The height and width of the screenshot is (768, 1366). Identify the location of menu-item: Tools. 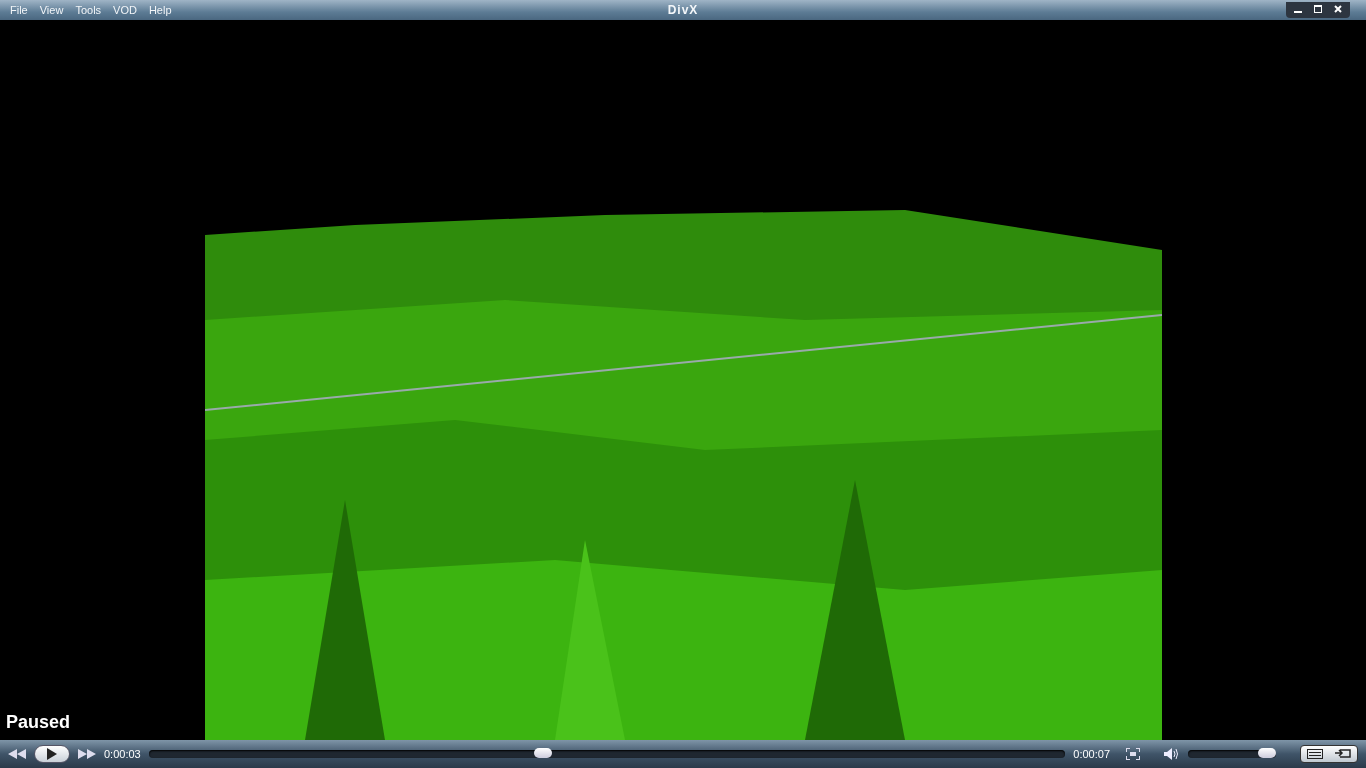
(88, 10).